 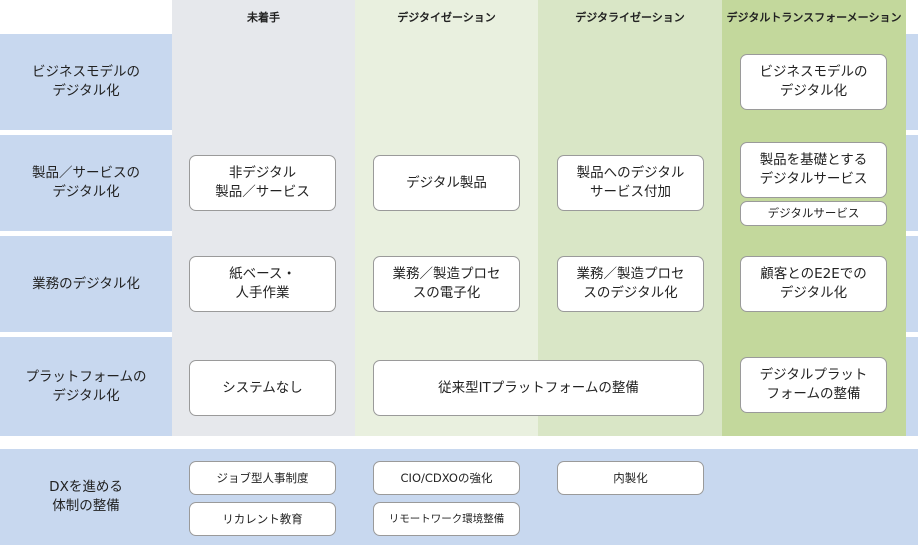 What do you see at coordinates (262, 284) in the screenshot?
I see `cell-operations-not-started: 紙ベース・ 人手作業` at bounding box center [262, 284].